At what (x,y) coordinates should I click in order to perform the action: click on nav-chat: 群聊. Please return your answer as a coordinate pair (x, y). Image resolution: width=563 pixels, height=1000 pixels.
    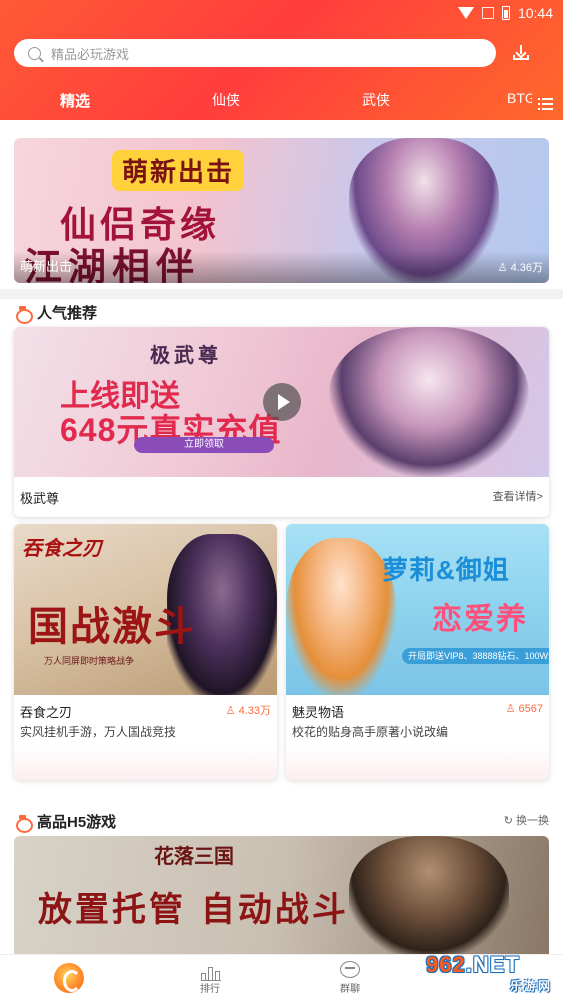
    Looking at the image, I should click on (350, 977).